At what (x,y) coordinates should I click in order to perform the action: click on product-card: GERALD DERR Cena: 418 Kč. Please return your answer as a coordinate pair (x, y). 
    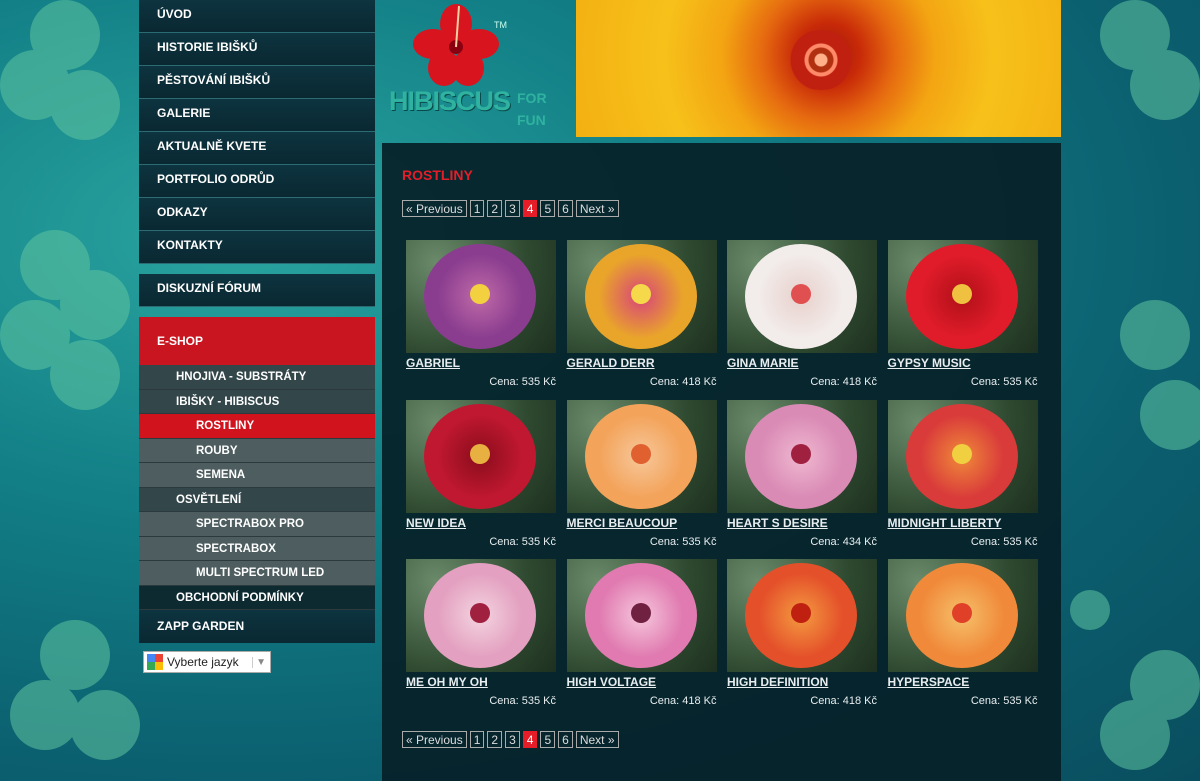
    Looking at the image, I should click on (641, 320).